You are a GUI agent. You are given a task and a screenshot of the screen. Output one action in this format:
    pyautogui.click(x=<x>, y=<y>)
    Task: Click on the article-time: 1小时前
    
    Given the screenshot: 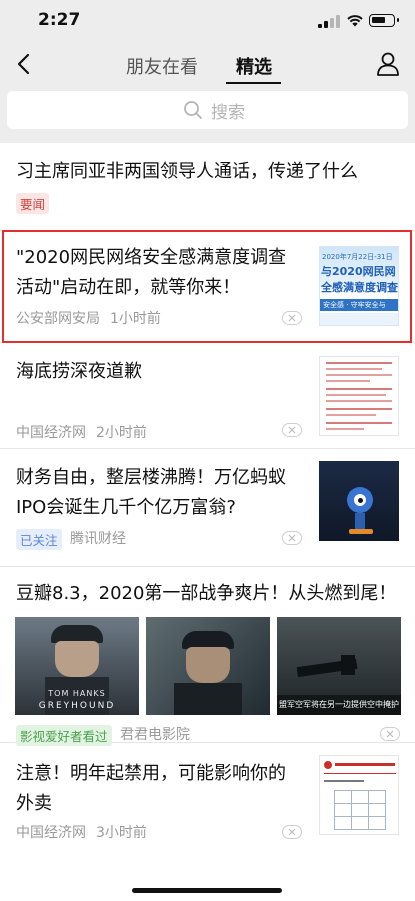 What is the action you would take?
    pyautogui.click(x=135, y=319)
    